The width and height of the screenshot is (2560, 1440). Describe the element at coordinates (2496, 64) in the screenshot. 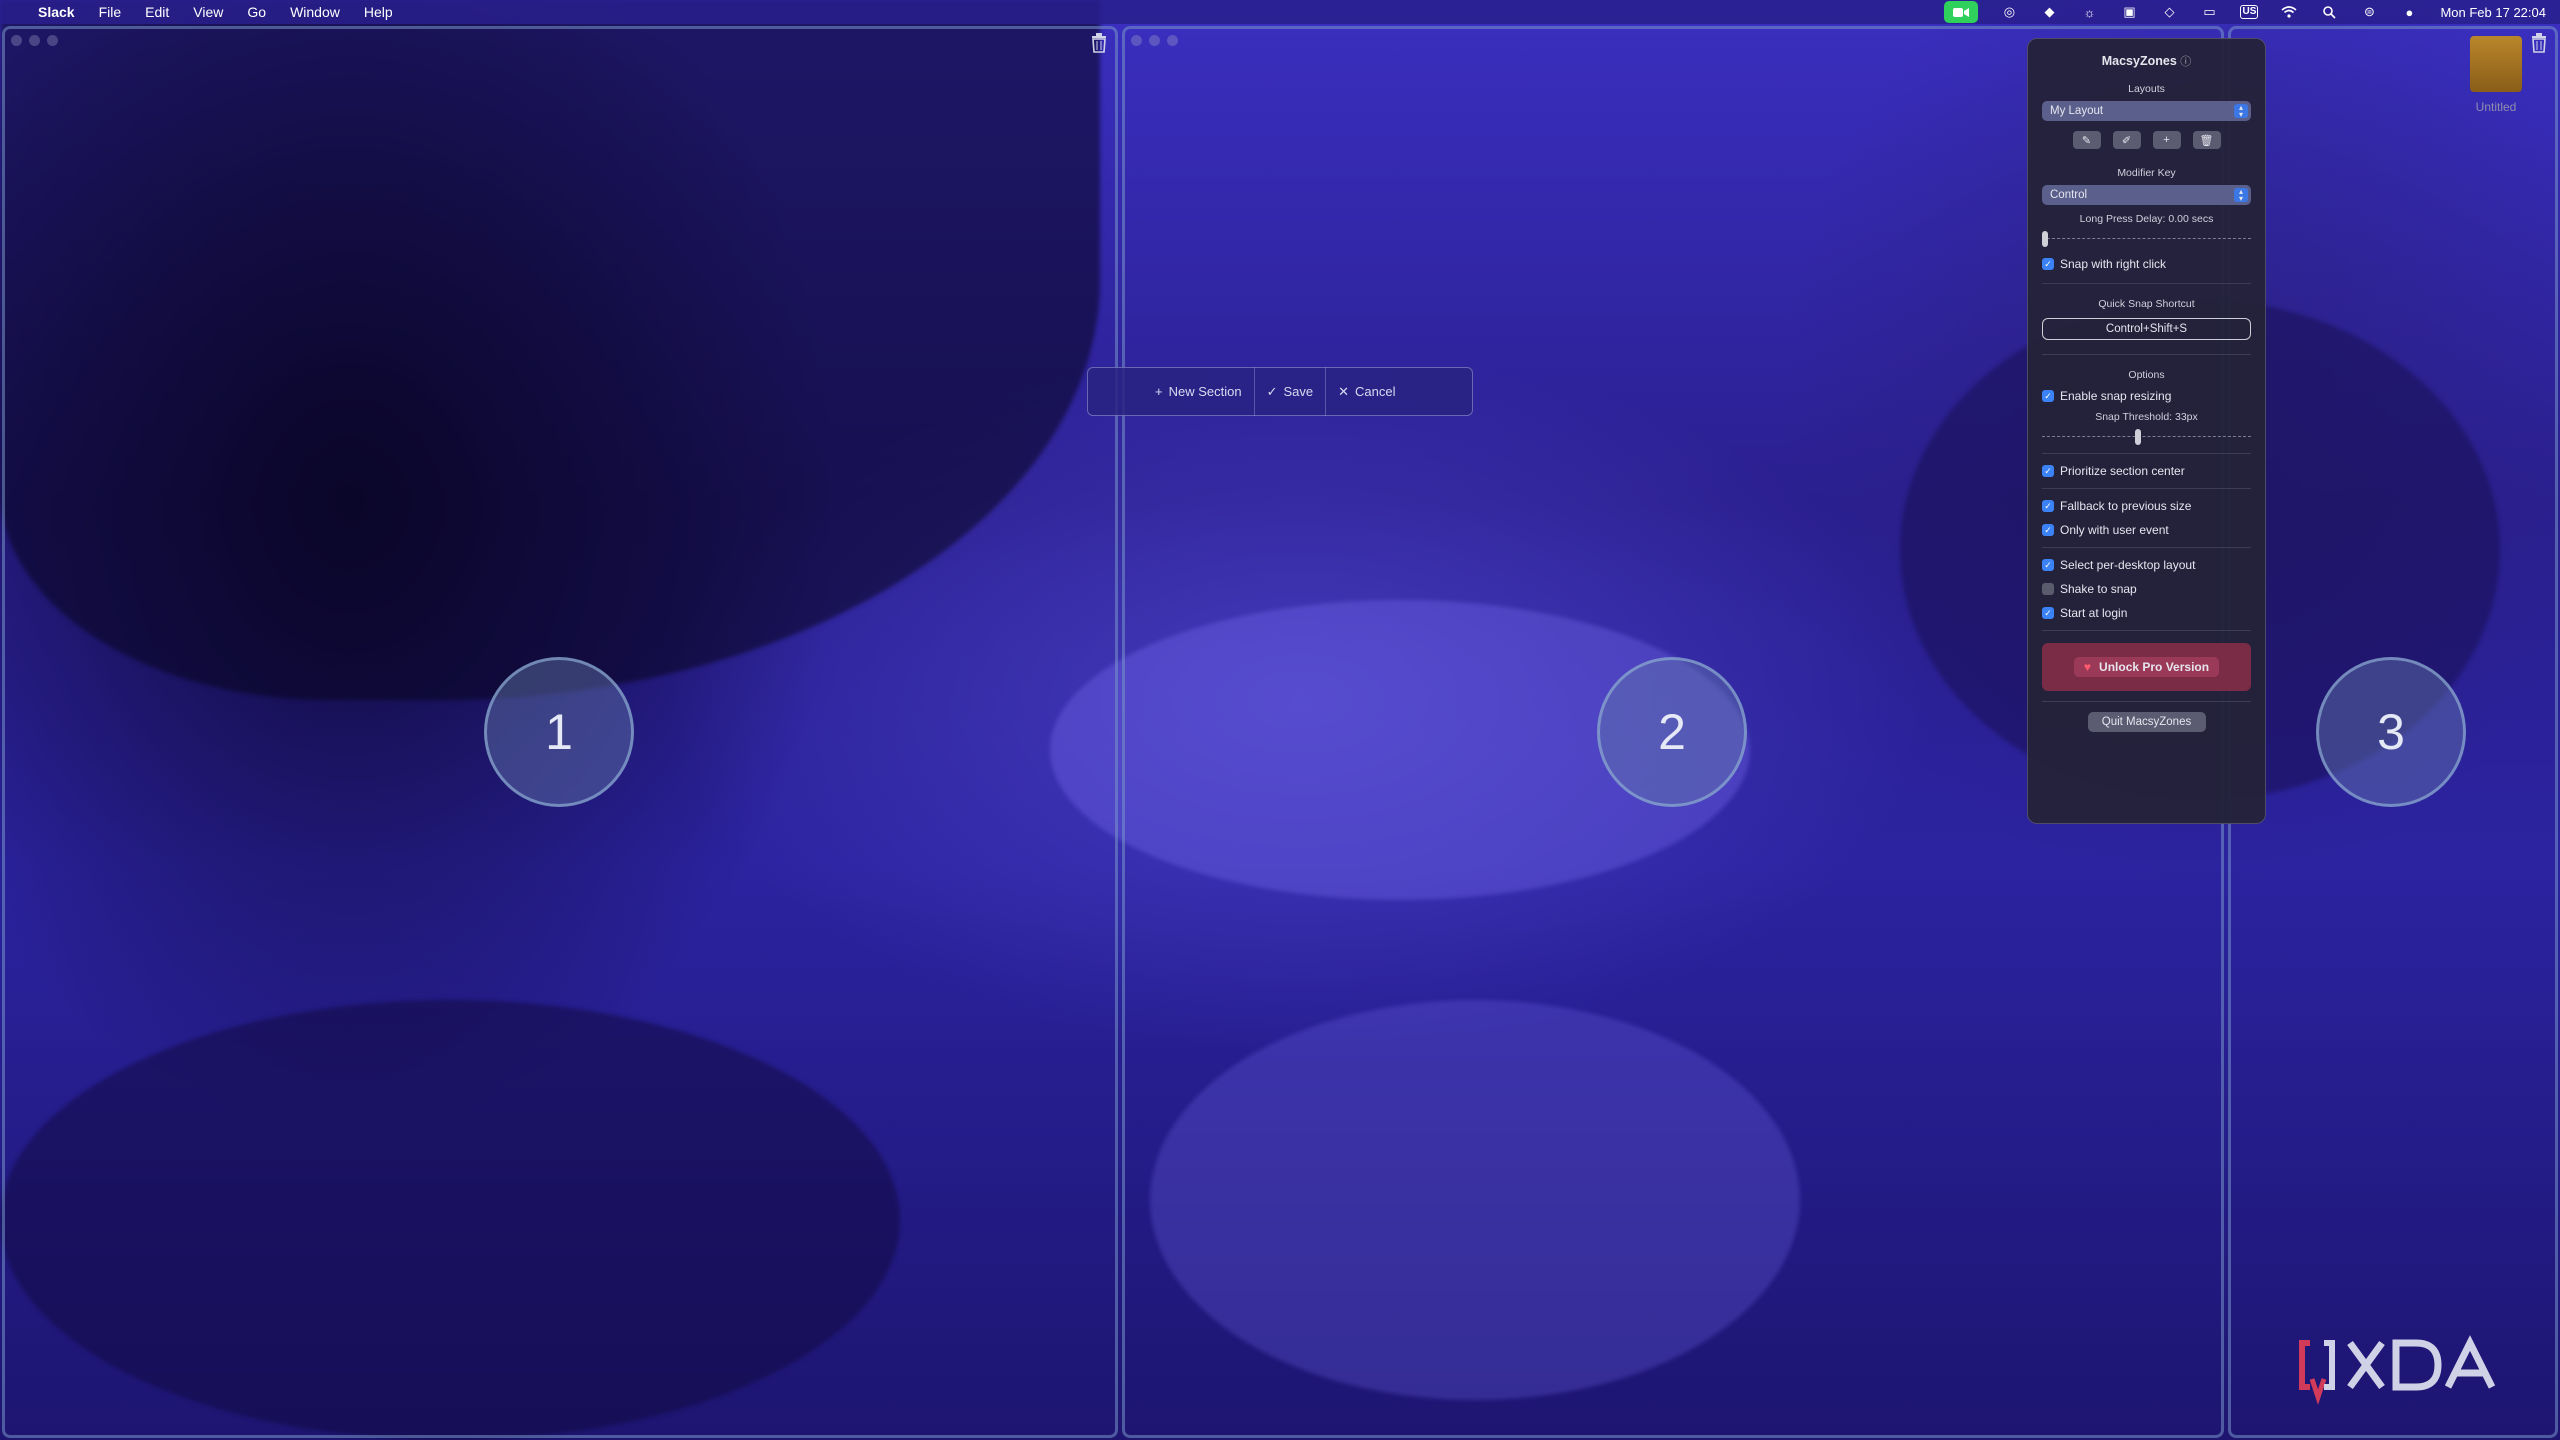

I see `folder-icon` at that location.